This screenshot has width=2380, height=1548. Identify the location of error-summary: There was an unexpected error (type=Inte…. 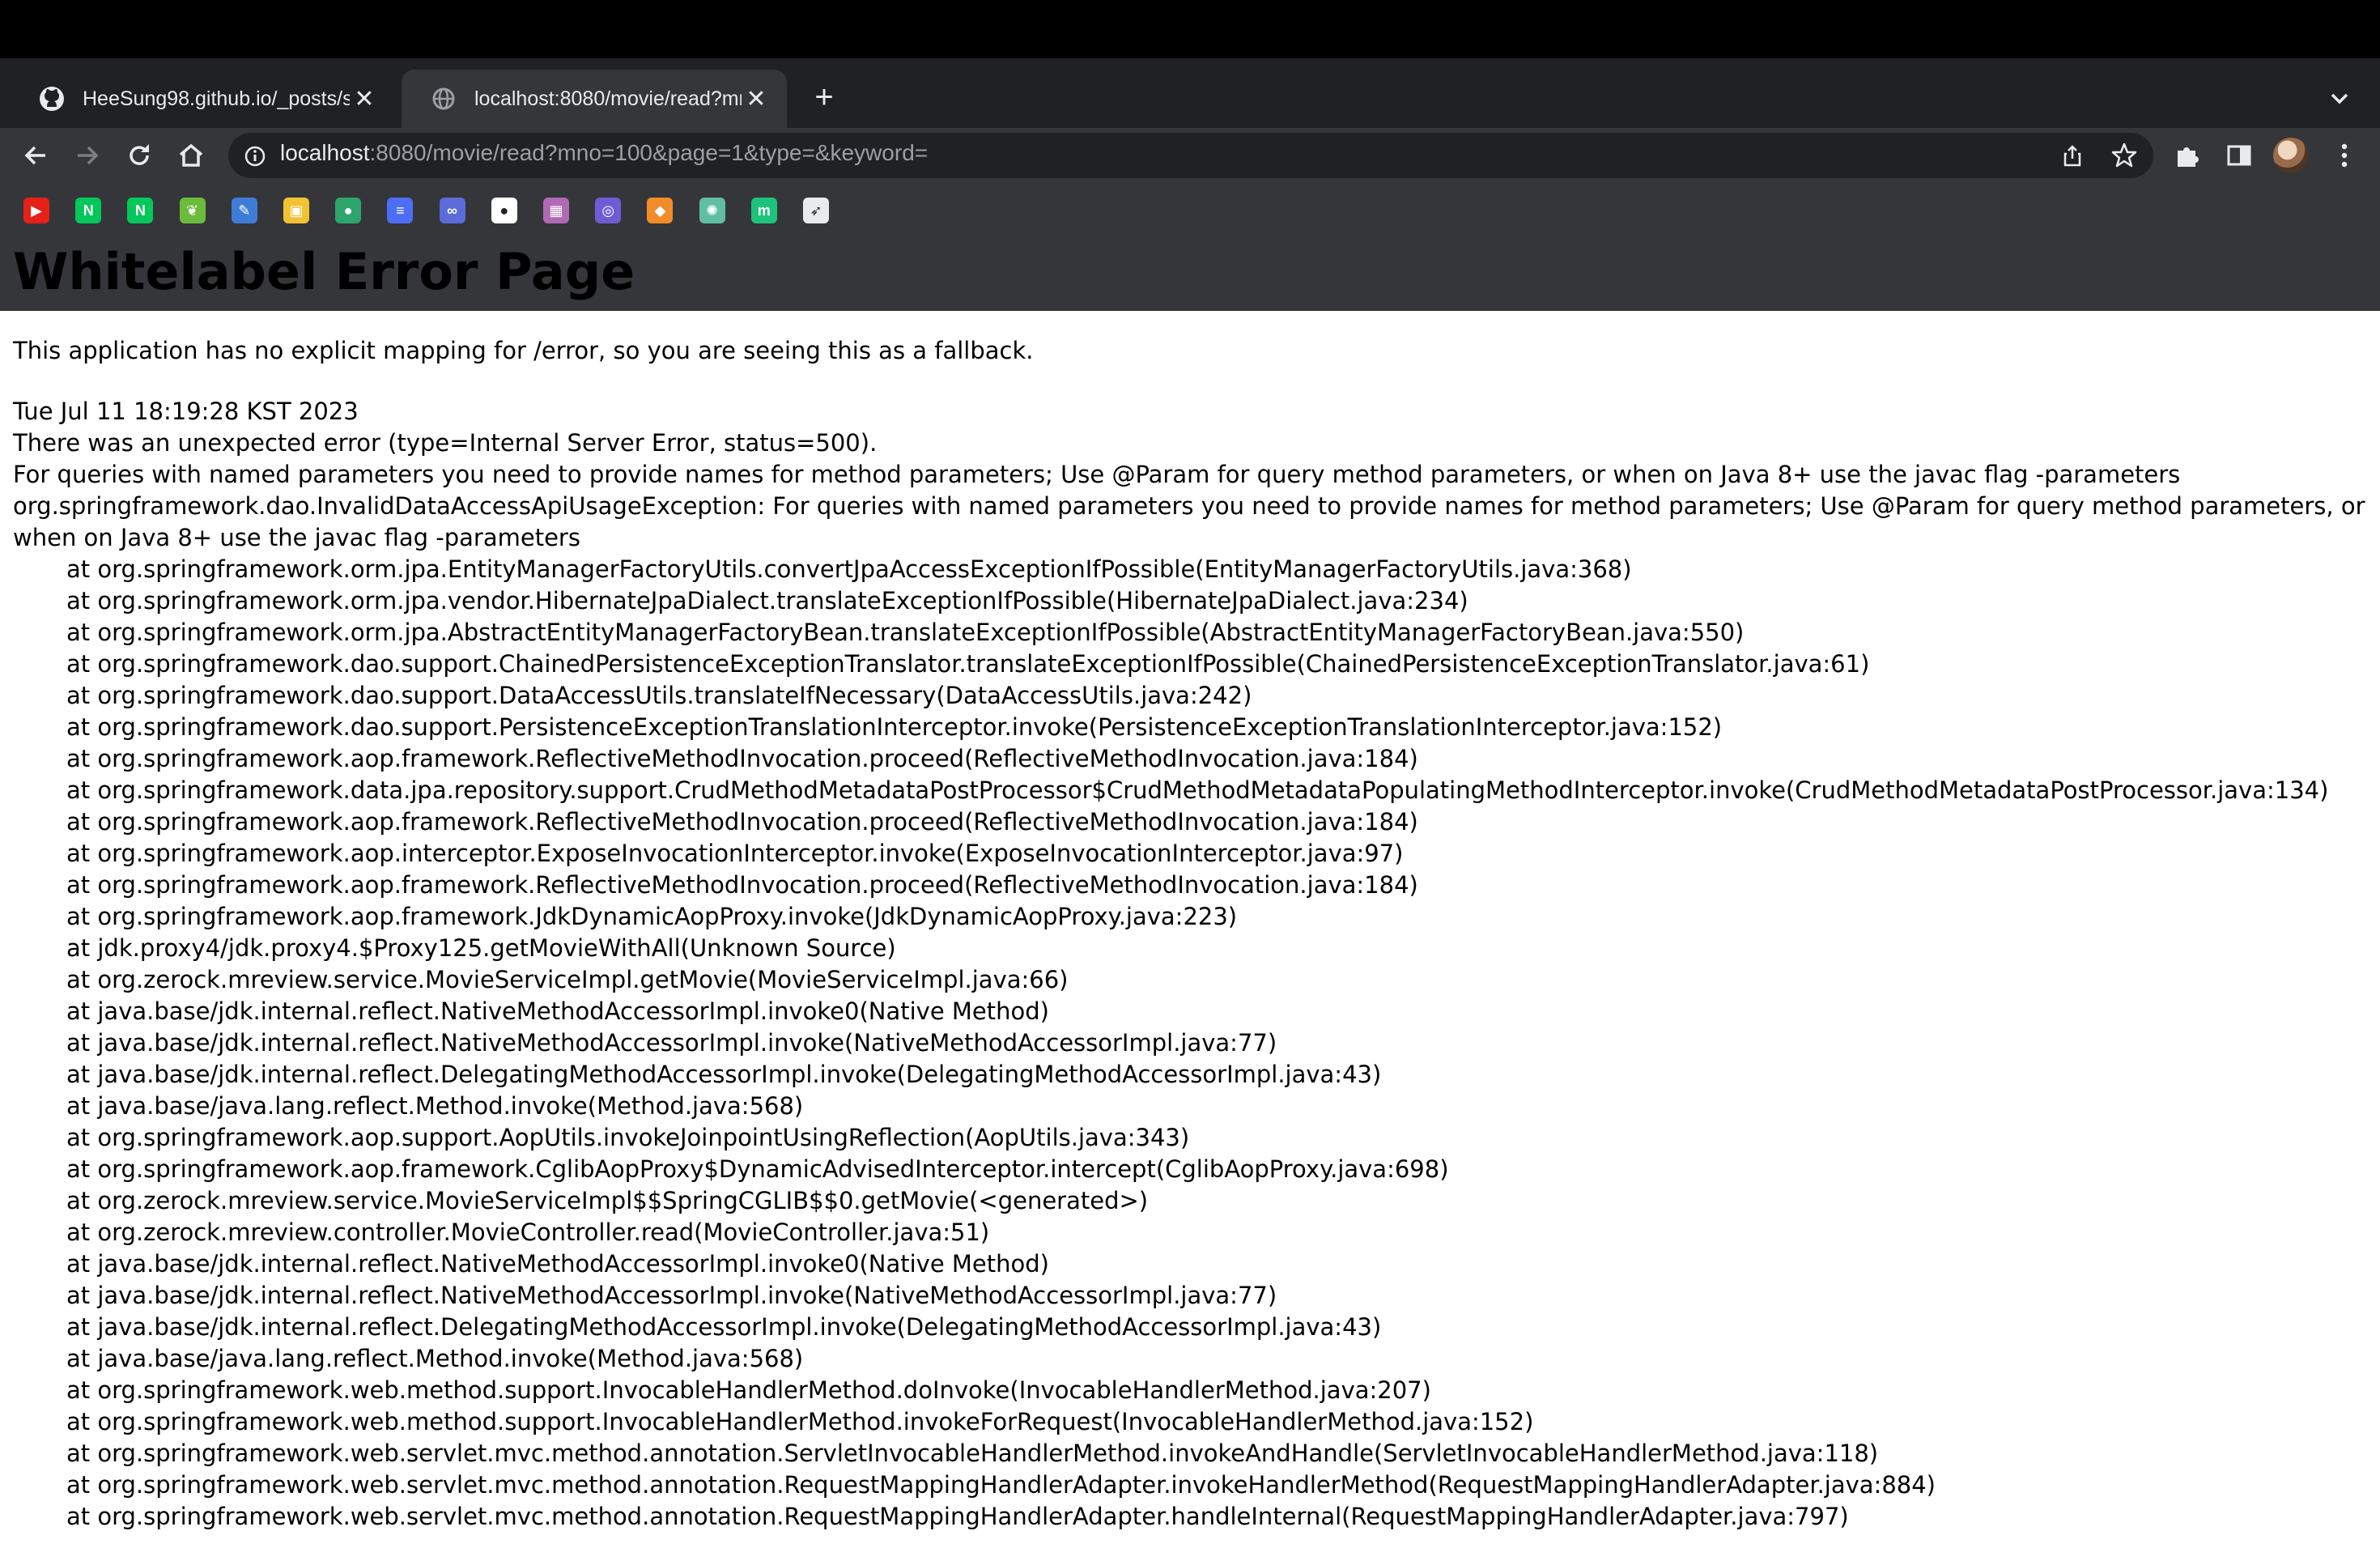
(446, 443).